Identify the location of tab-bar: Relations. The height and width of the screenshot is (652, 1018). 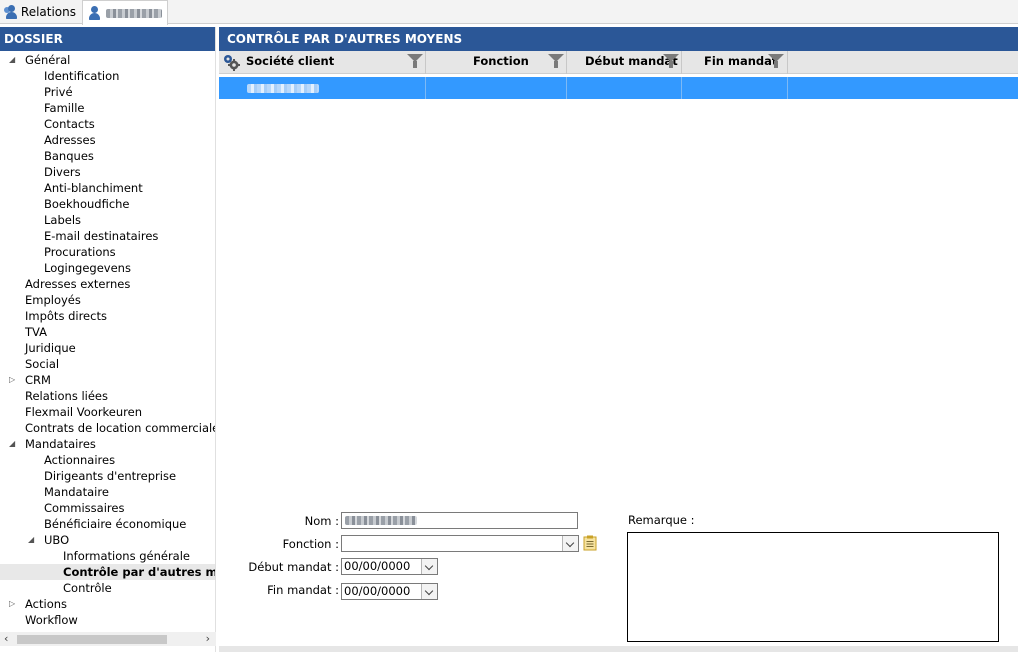
(509, 12).